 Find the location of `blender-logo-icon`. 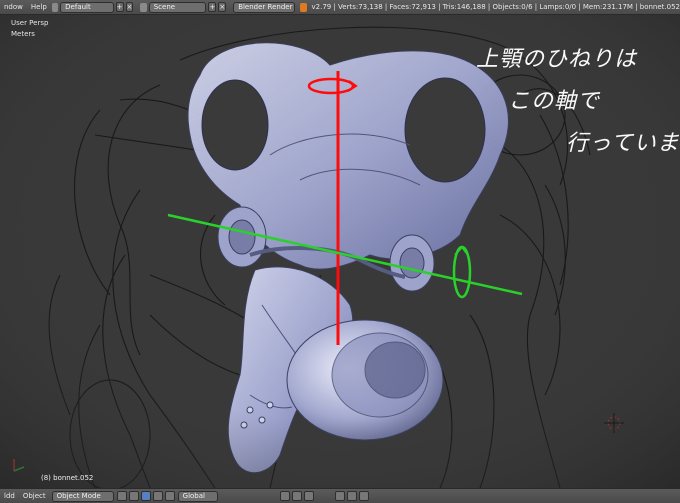

blender-logo-icon is located at coordinates (303, 7).